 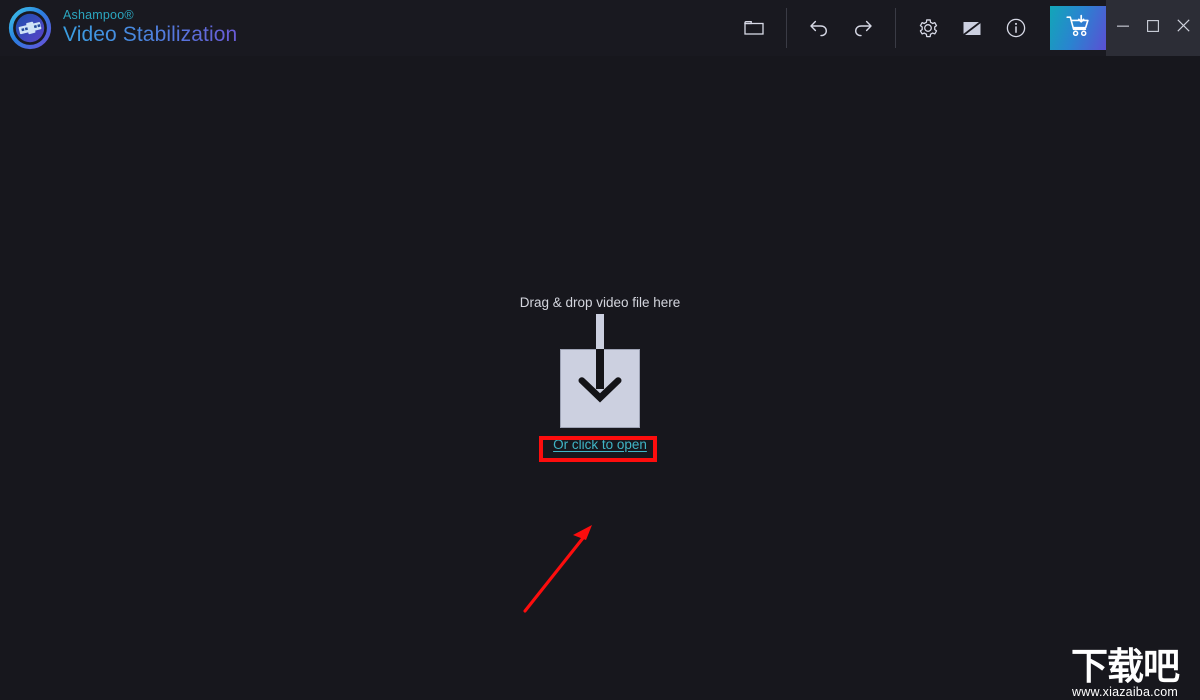 I want to click on dropzone-hint-text: Drag & drop video file here, so click(x=600, y=302).